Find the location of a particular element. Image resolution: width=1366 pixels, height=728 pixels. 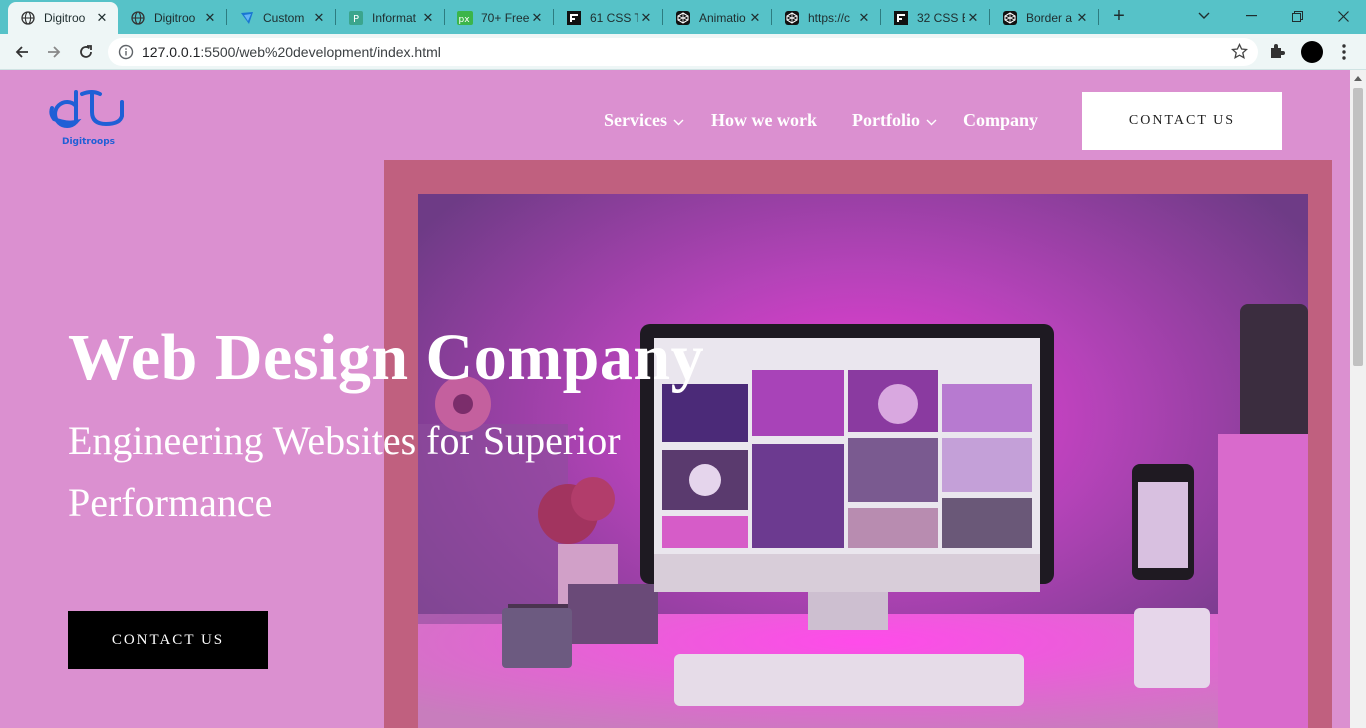

site-logo: Digitroops is located at coordinates (88, 119).